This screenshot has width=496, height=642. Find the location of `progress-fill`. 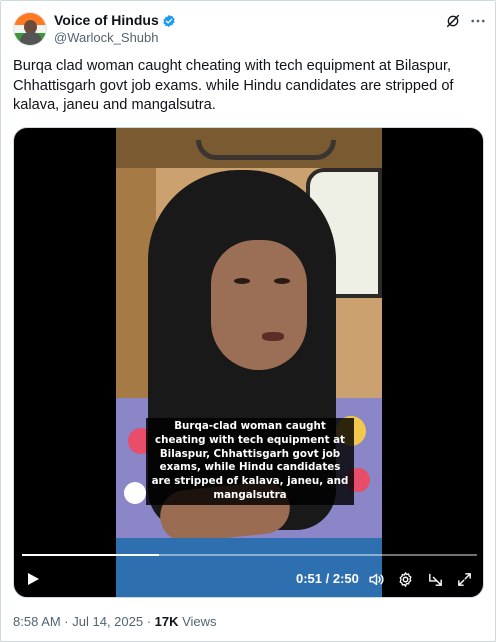

progress-fill is located at coordinates (90, 555).